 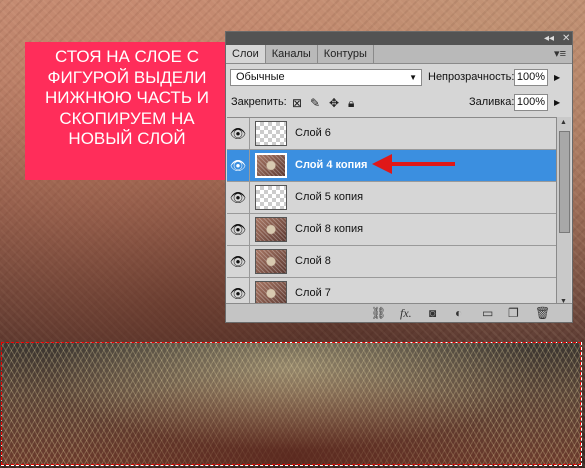 I want to click on panel-bottom-toolbar: ⛓ fx. ◙ ◐ ▭ ❐ 🗑︎, so click(x=399, y=312).